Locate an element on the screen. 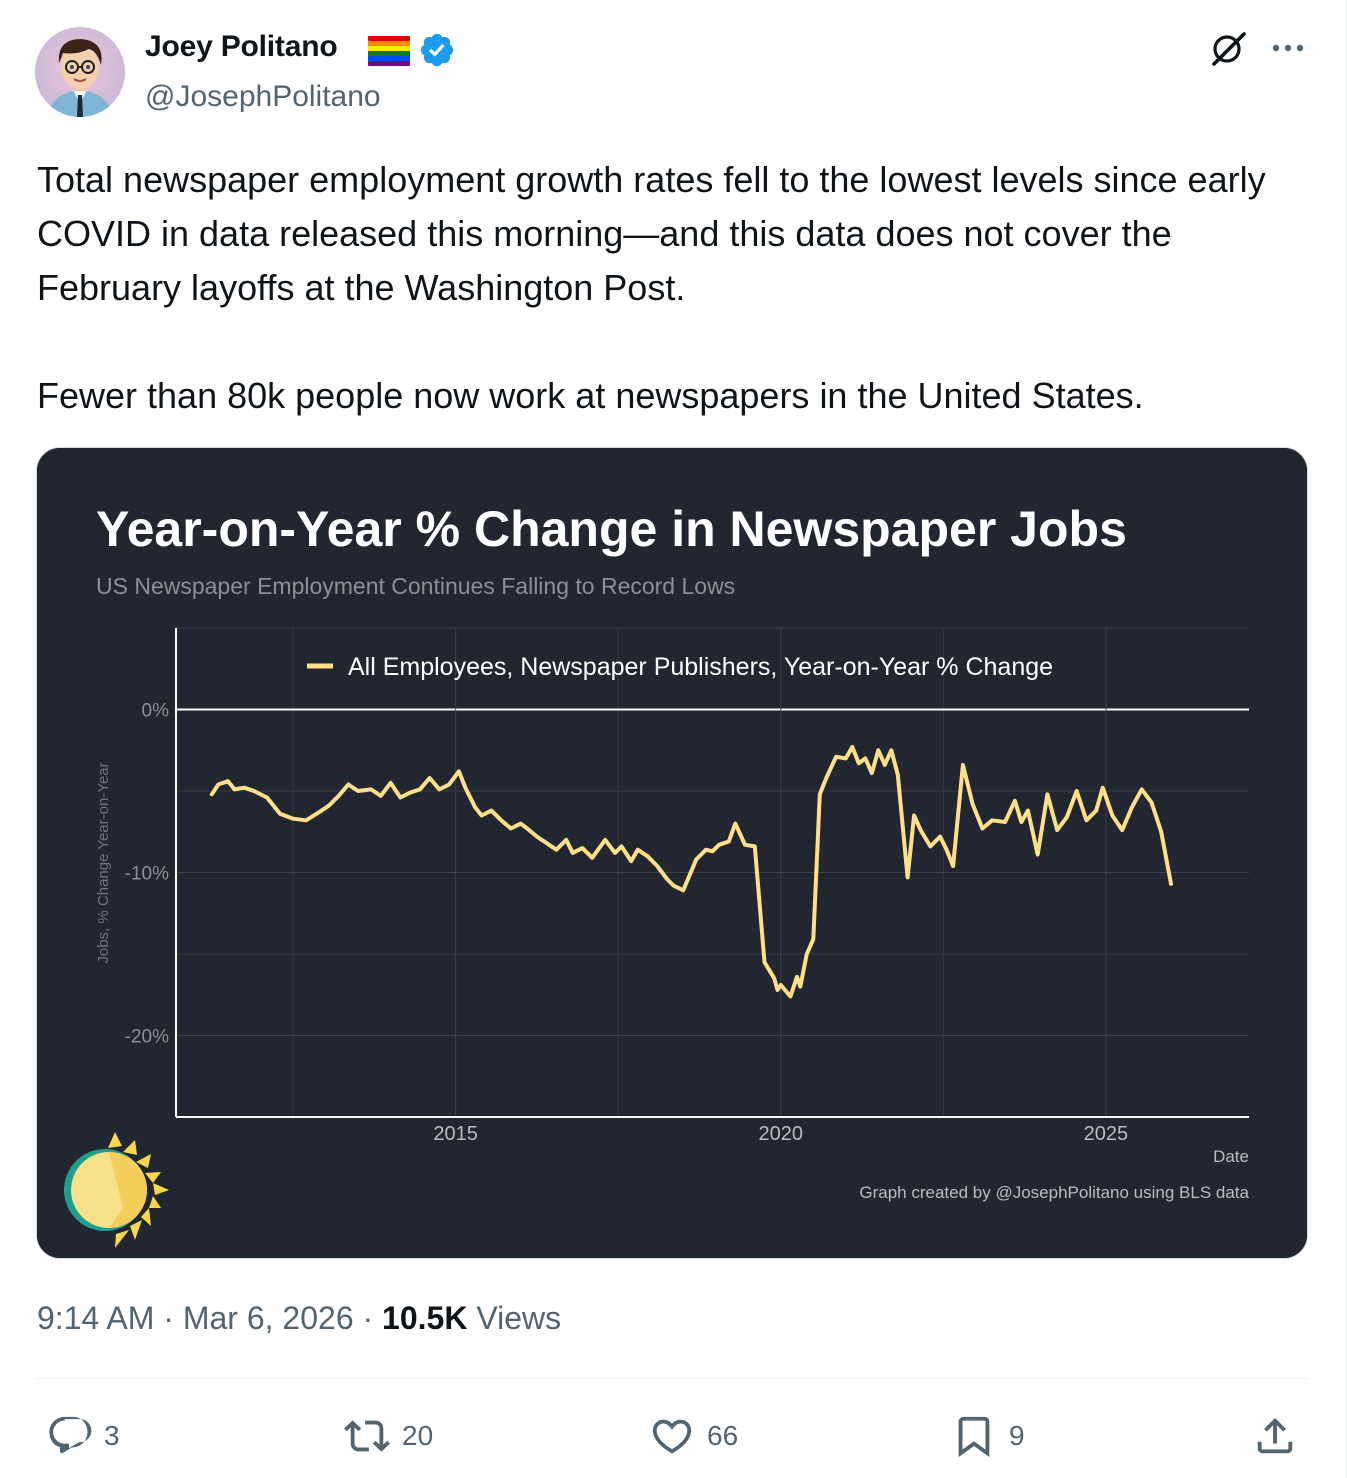 This screenshot has height=1478, width=1347. y-tick-label: -20% is located at coordinates (147, 1037).